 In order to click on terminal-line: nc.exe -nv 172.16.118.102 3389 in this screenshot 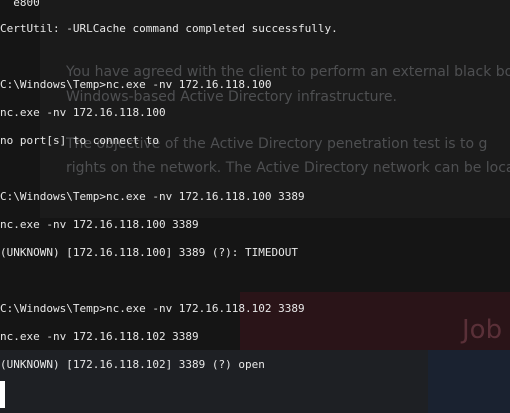, I will do `click(99, 336)`.